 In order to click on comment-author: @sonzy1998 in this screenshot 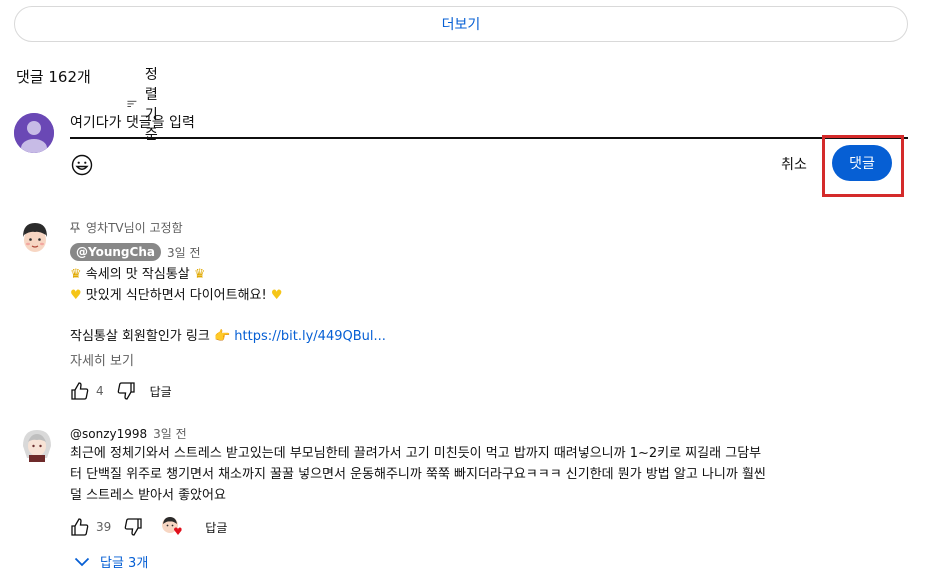, I will do `click(108, 434)`.